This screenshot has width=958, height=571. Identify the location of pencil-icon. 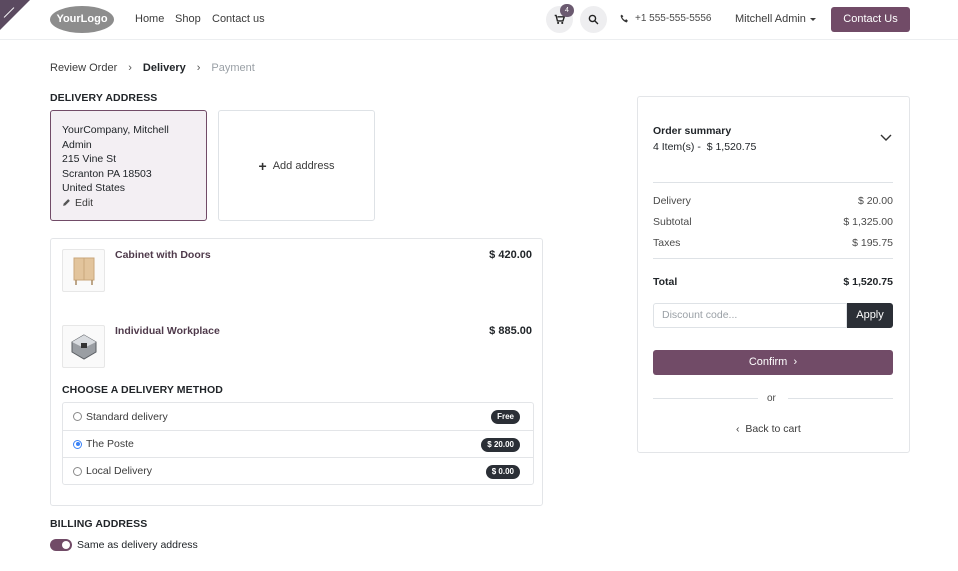
(66, 203).